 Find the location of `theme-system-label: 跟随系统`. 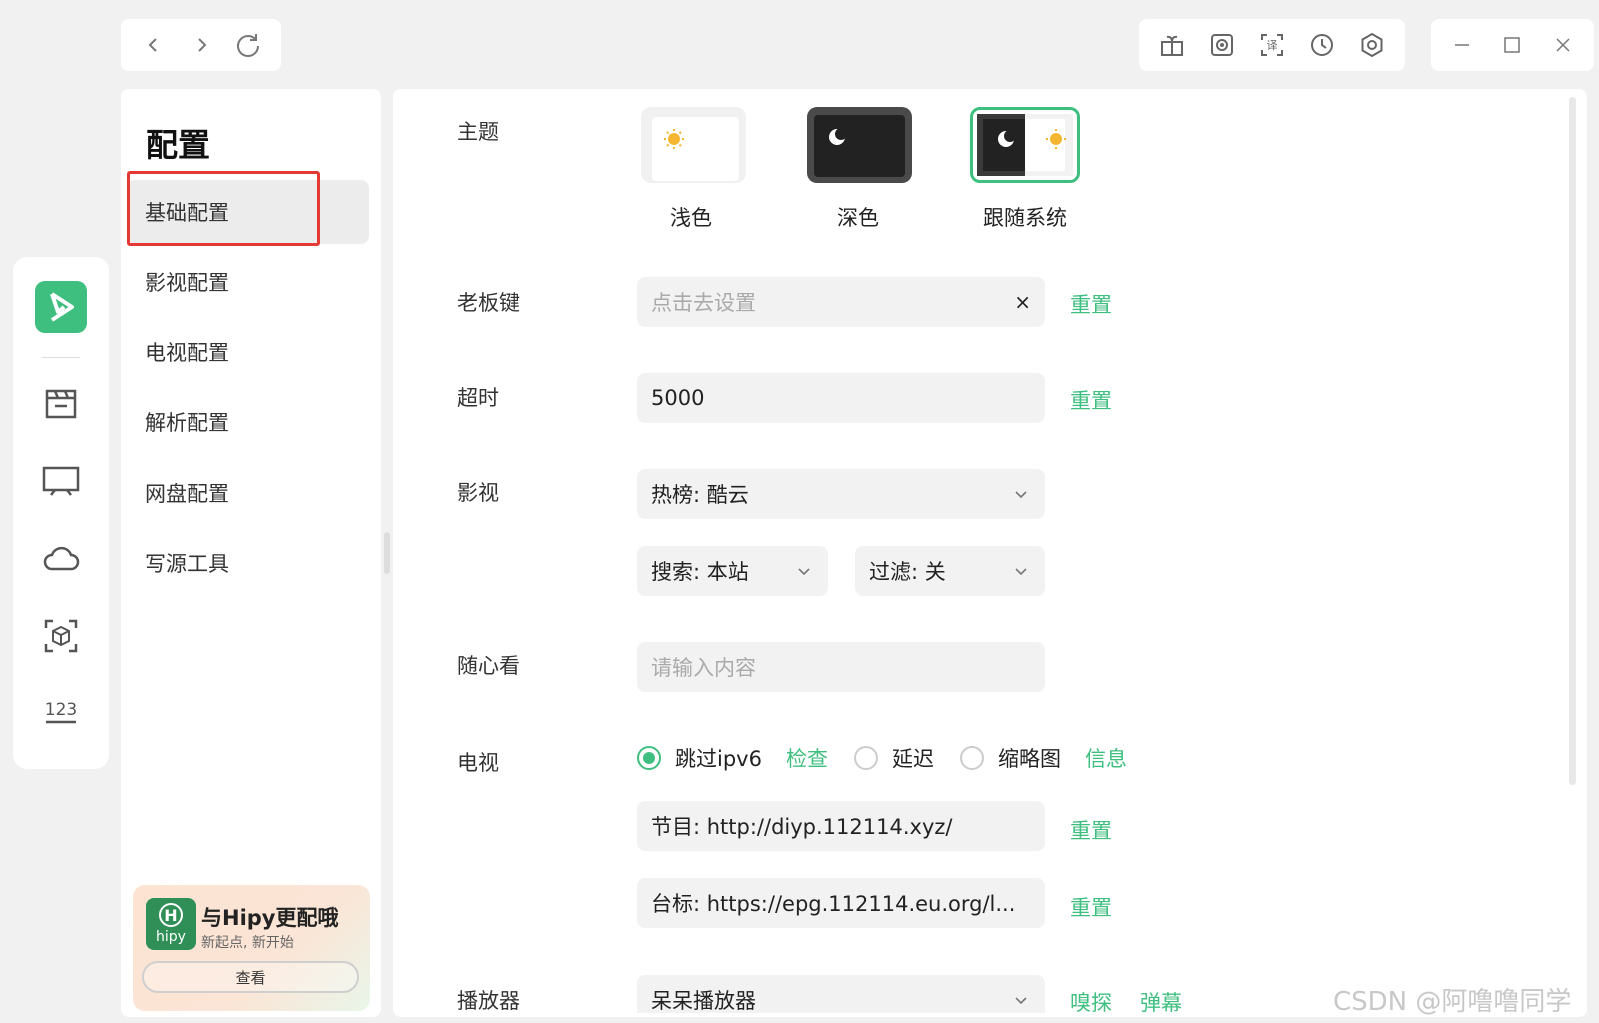

theme-system-label: 跟随系统 is located at coordinates (1025, 218).